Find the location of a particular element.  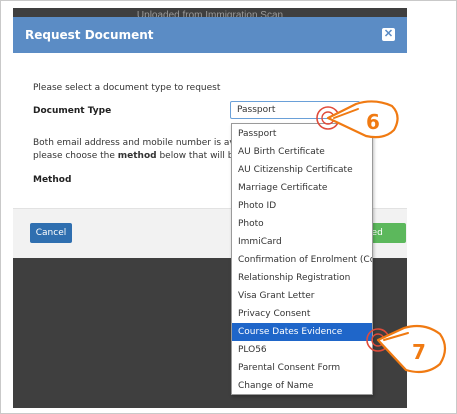

close-icon: ✕ is located at coordinates (388, 34).